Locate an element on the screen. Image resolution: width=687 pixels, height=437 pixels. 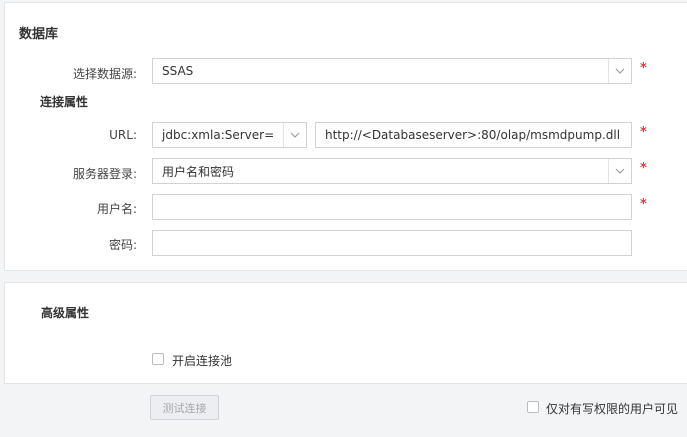
username-label: 用户名: is located at coordinates (116, 209).